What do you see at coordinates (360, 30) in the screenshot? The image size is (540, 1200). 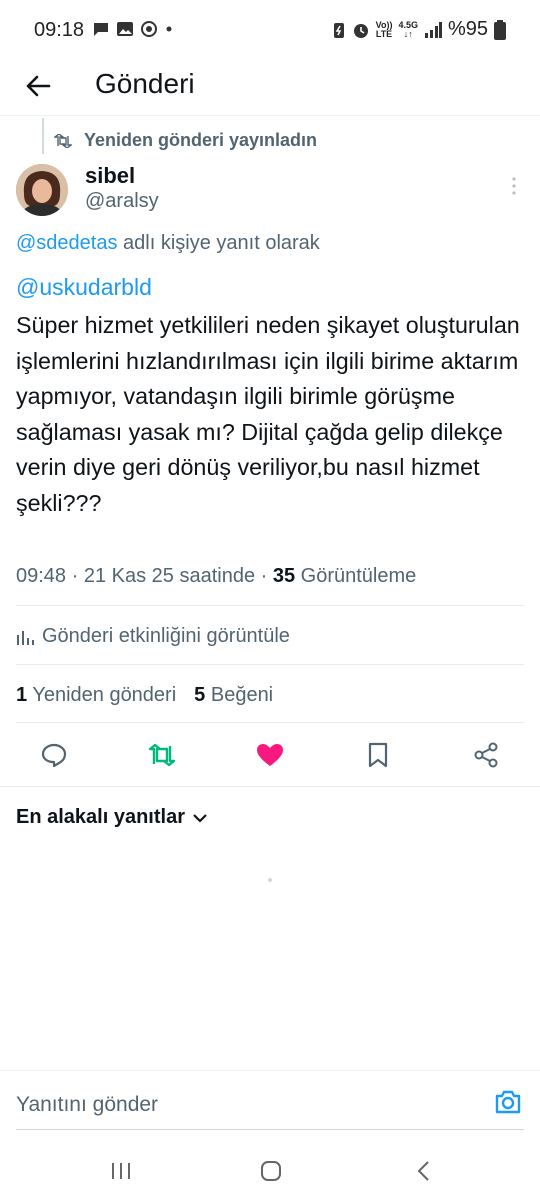 I see `alarm-icon` at bounding box center [360, 30].